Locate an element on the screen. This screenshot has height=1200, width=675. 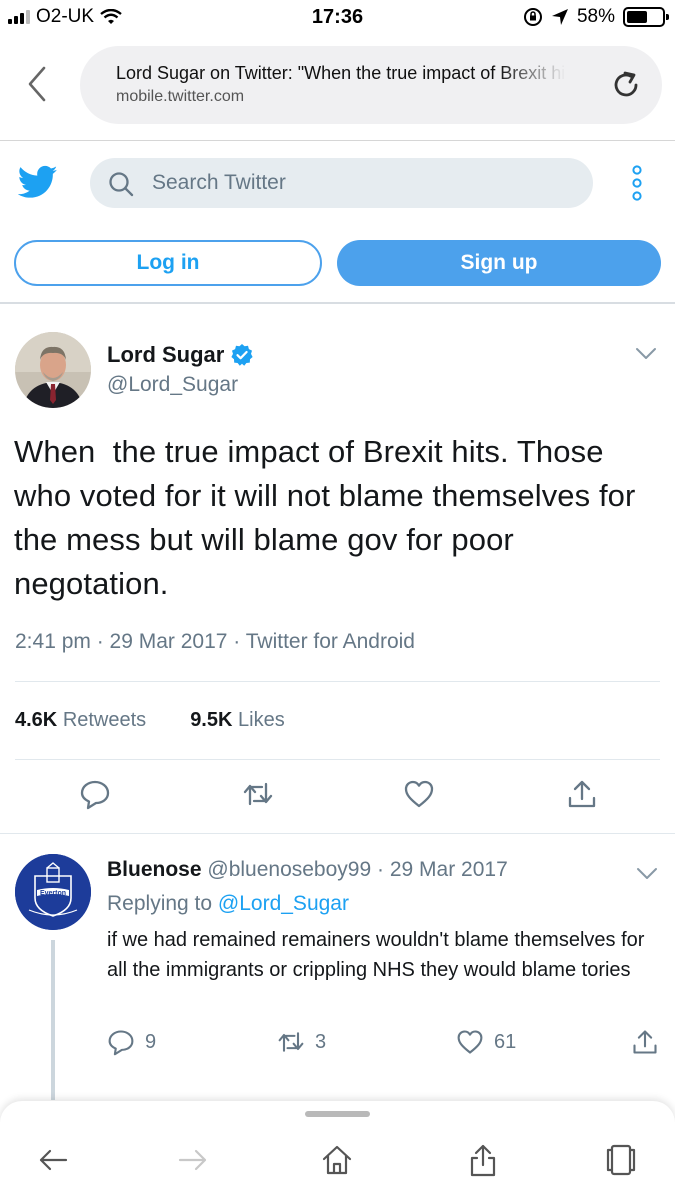
tweet-stats: 4.6K Retweets 9.5K Likes is located at coordinates (150, 720).